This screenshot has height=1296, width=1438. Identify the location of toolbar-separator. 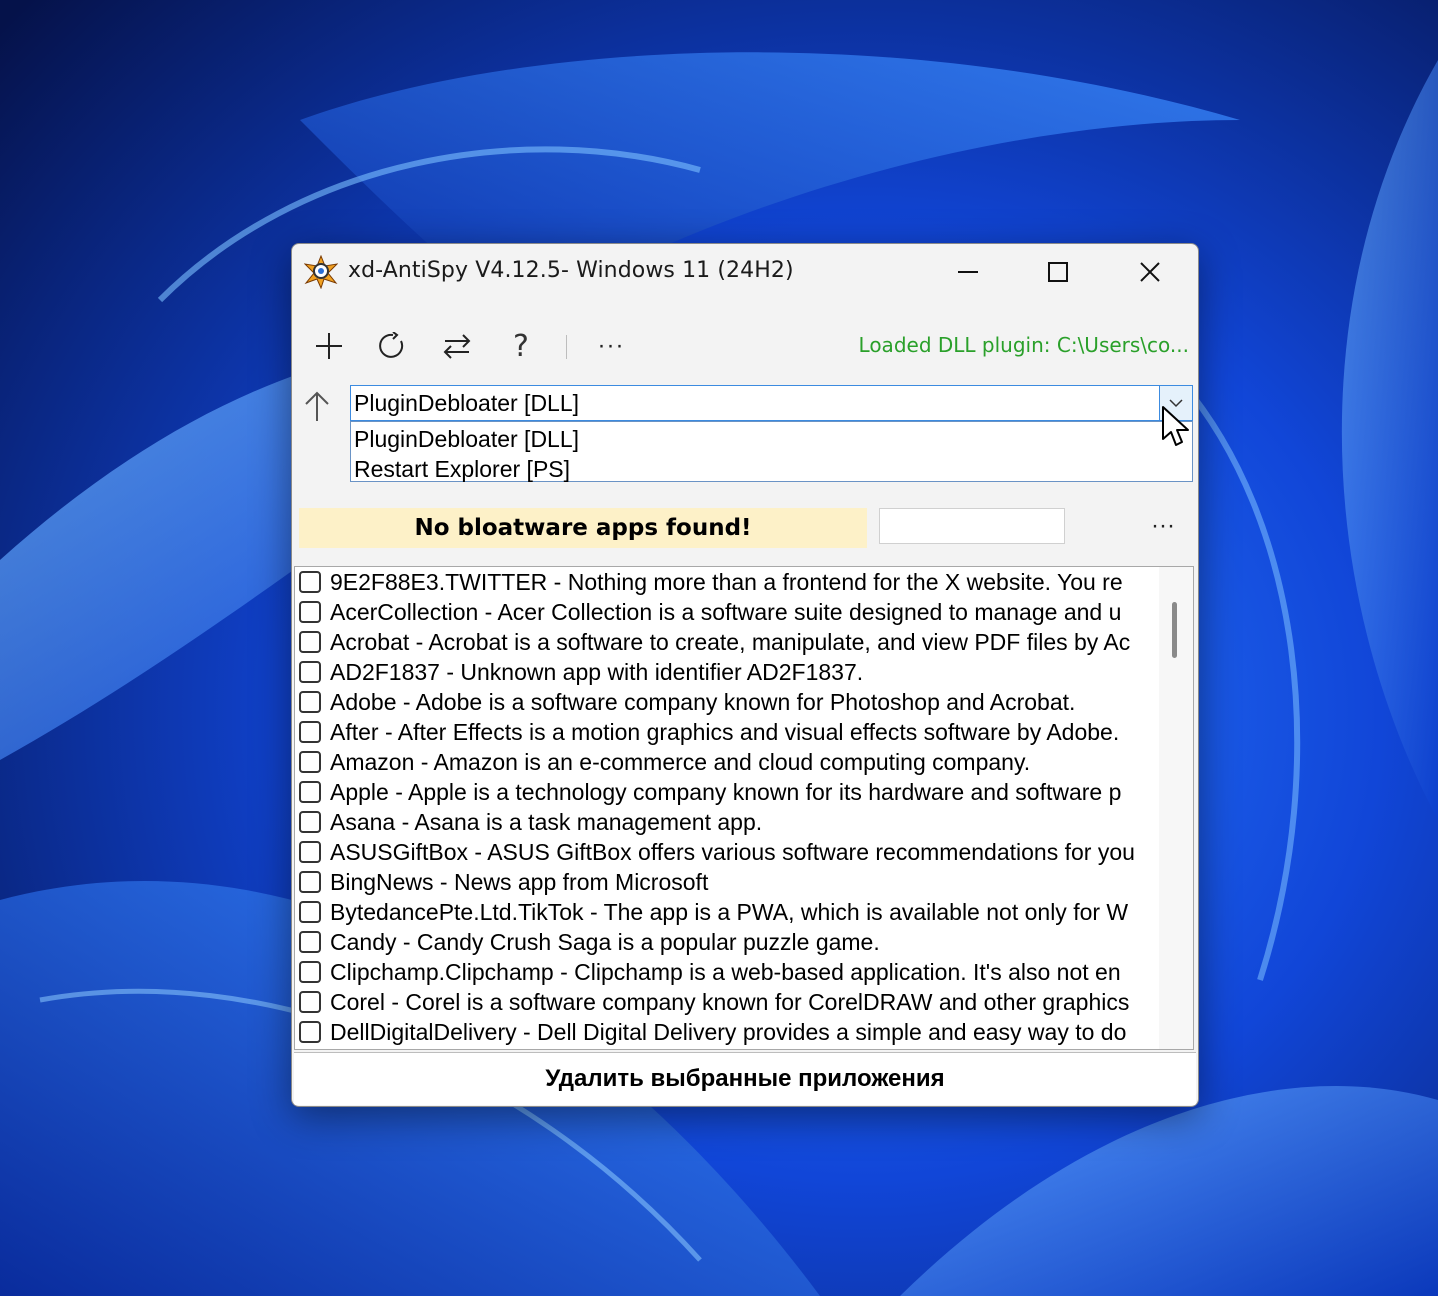
(566, 347).